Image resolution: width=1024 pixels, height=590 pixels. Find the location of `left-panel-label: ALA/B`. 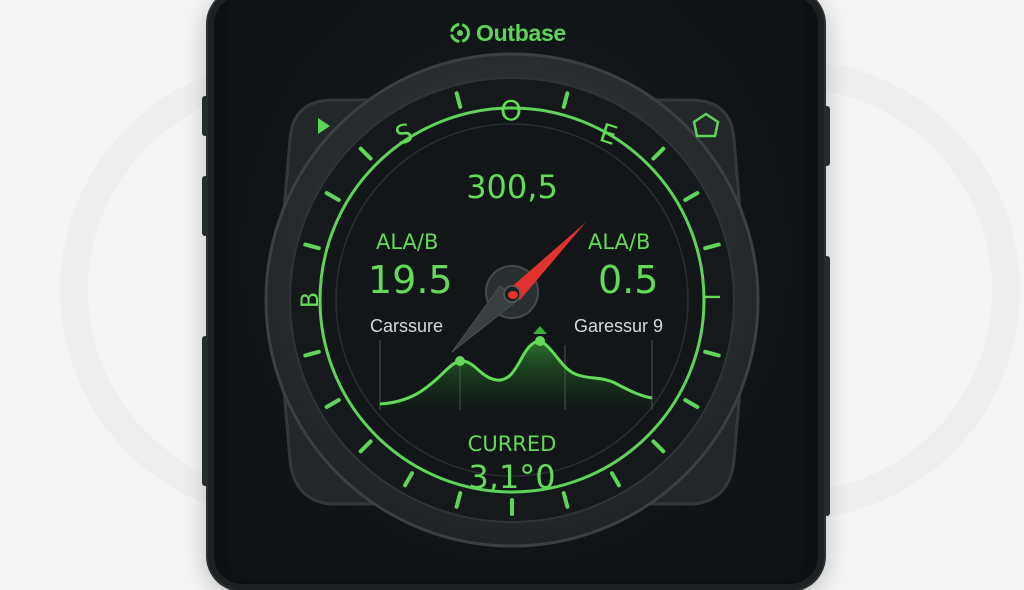

left-panel-label: ALA/B is located at coordinates (407, 242).